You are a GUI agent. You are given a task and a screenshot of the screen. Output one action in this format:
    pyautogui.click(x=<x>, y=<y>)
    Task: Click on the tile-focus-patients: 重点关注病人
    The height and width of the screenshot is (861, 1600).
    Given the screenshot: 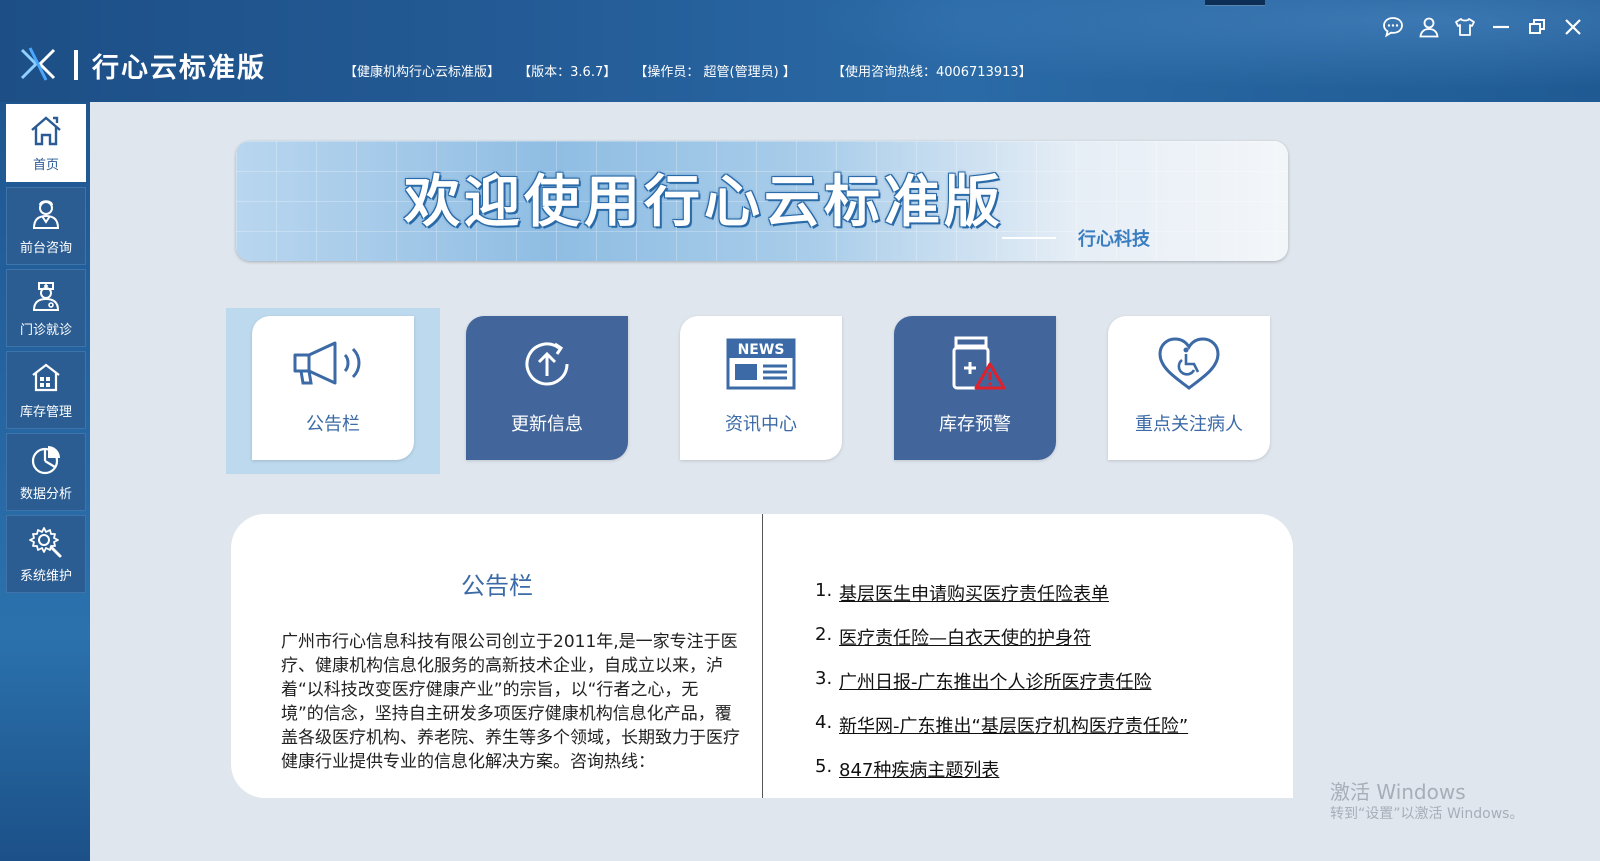 What is the action you would take?
    pyautogui.click(x=1189, y=388)
    